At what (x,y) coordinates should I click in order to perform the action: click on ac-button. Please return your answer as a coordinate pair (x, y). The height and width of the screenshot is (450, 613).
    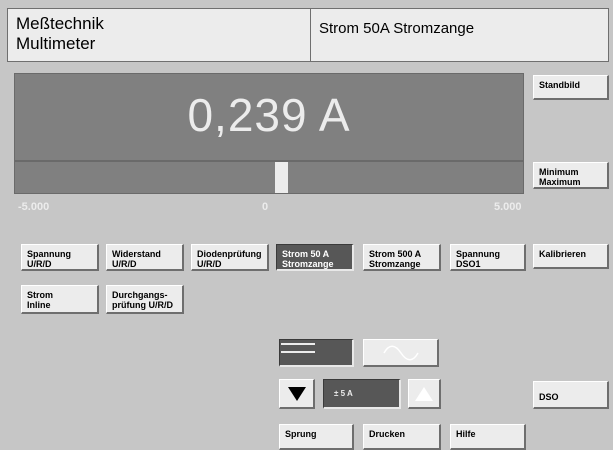
    Looking at the image, I should click on (401, 353).